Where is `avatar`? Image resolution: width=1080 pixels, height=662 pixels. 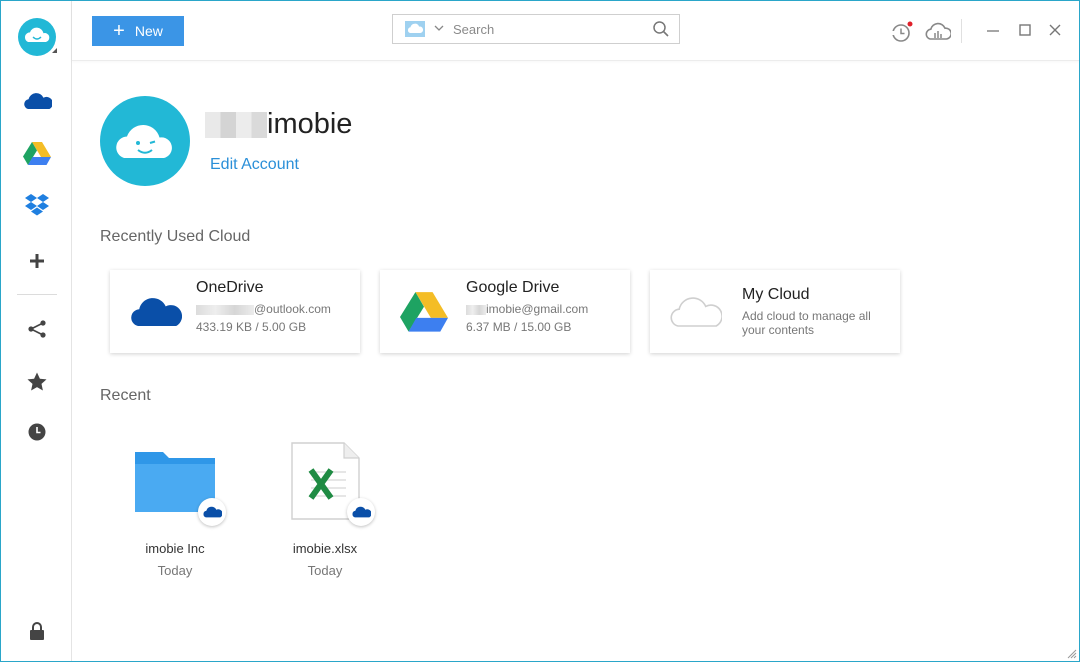
avatar is located at coordinates (145, 141).